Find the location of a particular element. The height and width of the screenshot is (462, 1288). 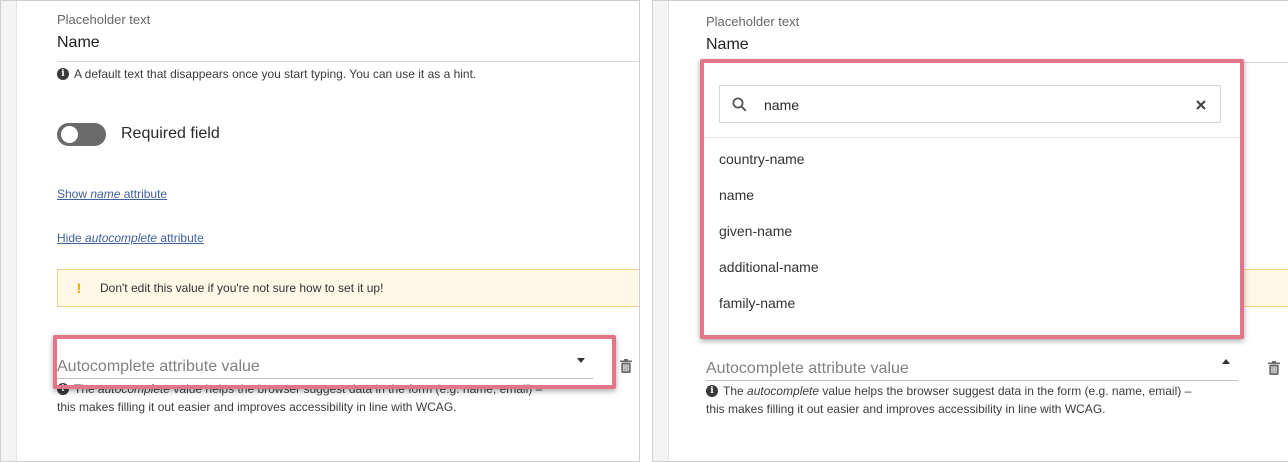

placeholder-underline is located at coordinates (348, 61).